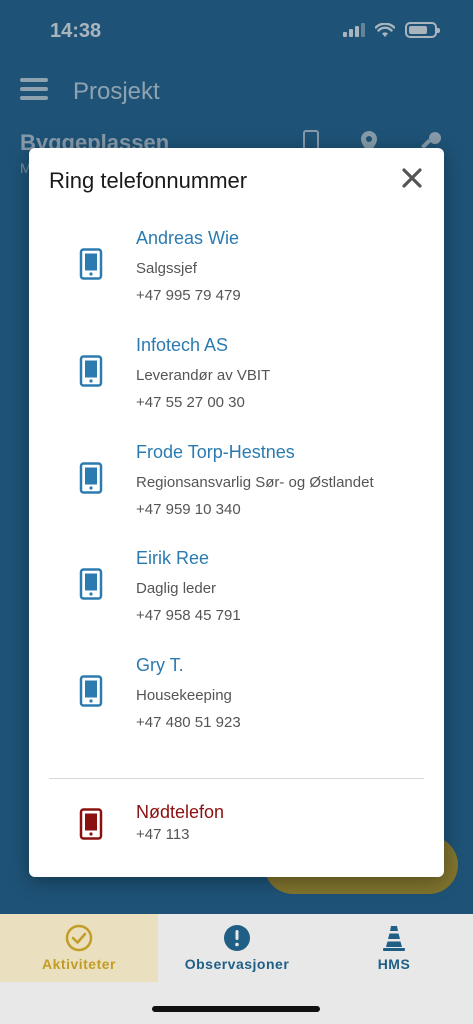 The width and height of the screenshot is (473, 1024). Describe the element at coordinates (166, 268) in the screenshot. I see `contact-role: Salgssjef` at that location.